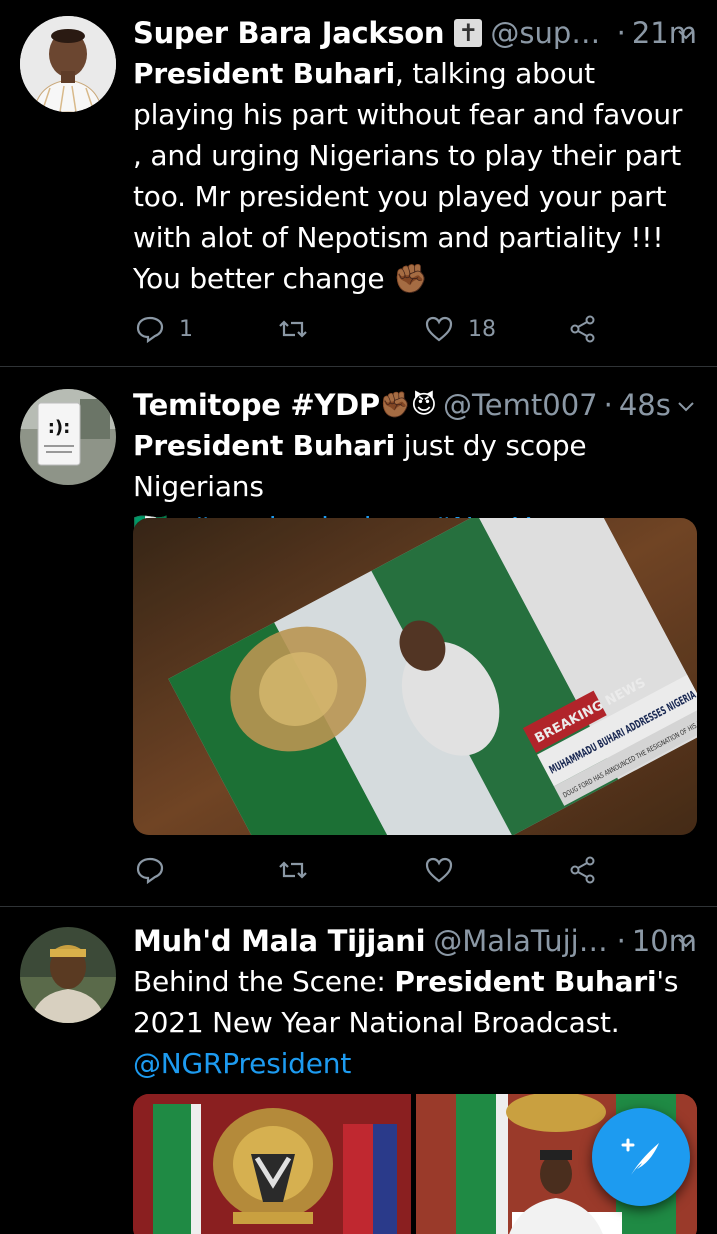  I want to click on author-emoji: ✝, so click(468, 33).